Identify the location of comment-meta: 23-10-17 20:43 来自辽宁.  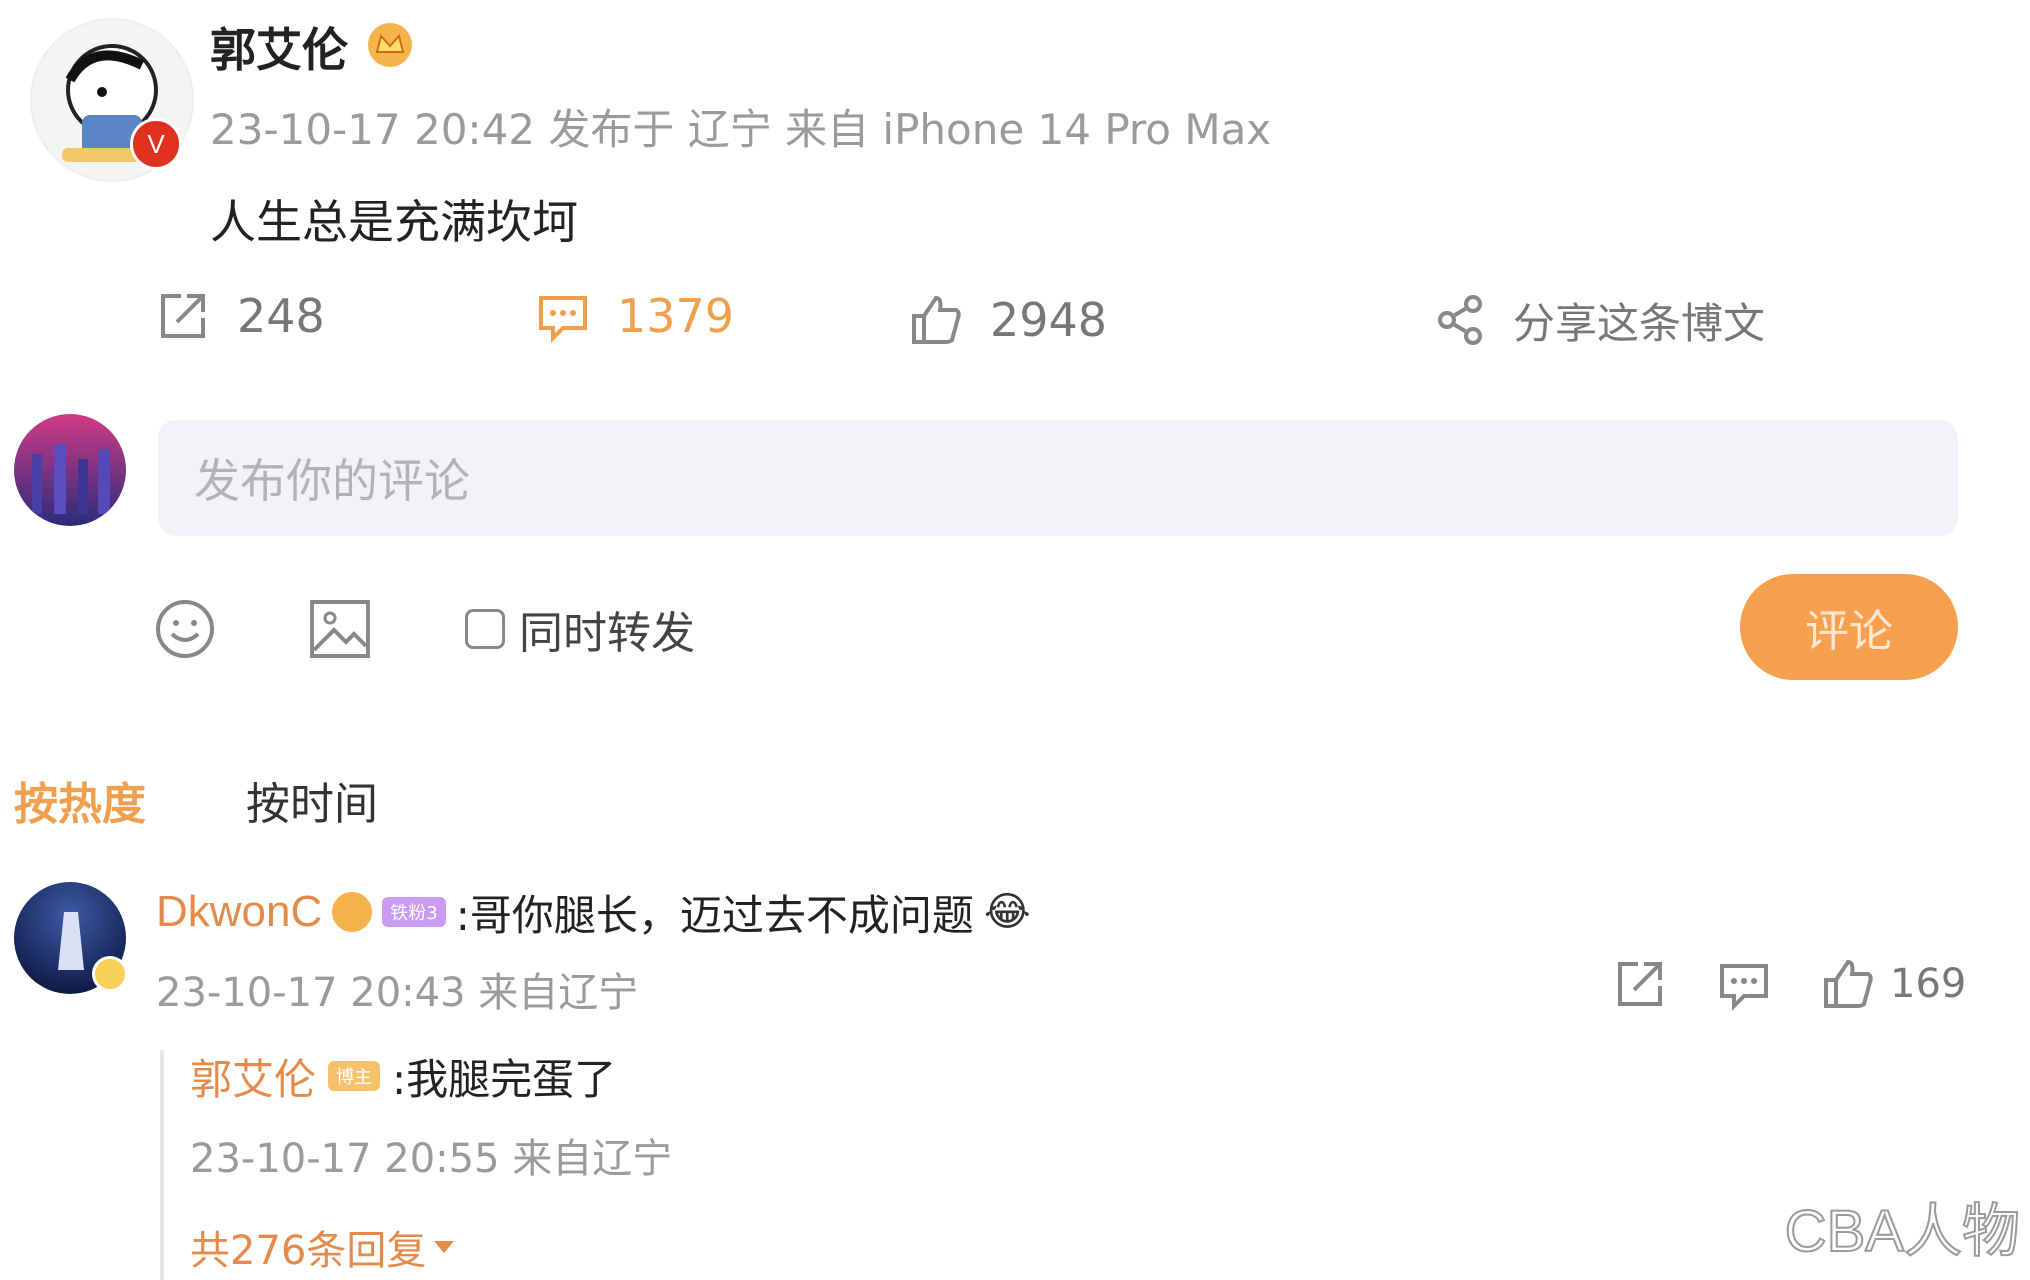
(397, 993).